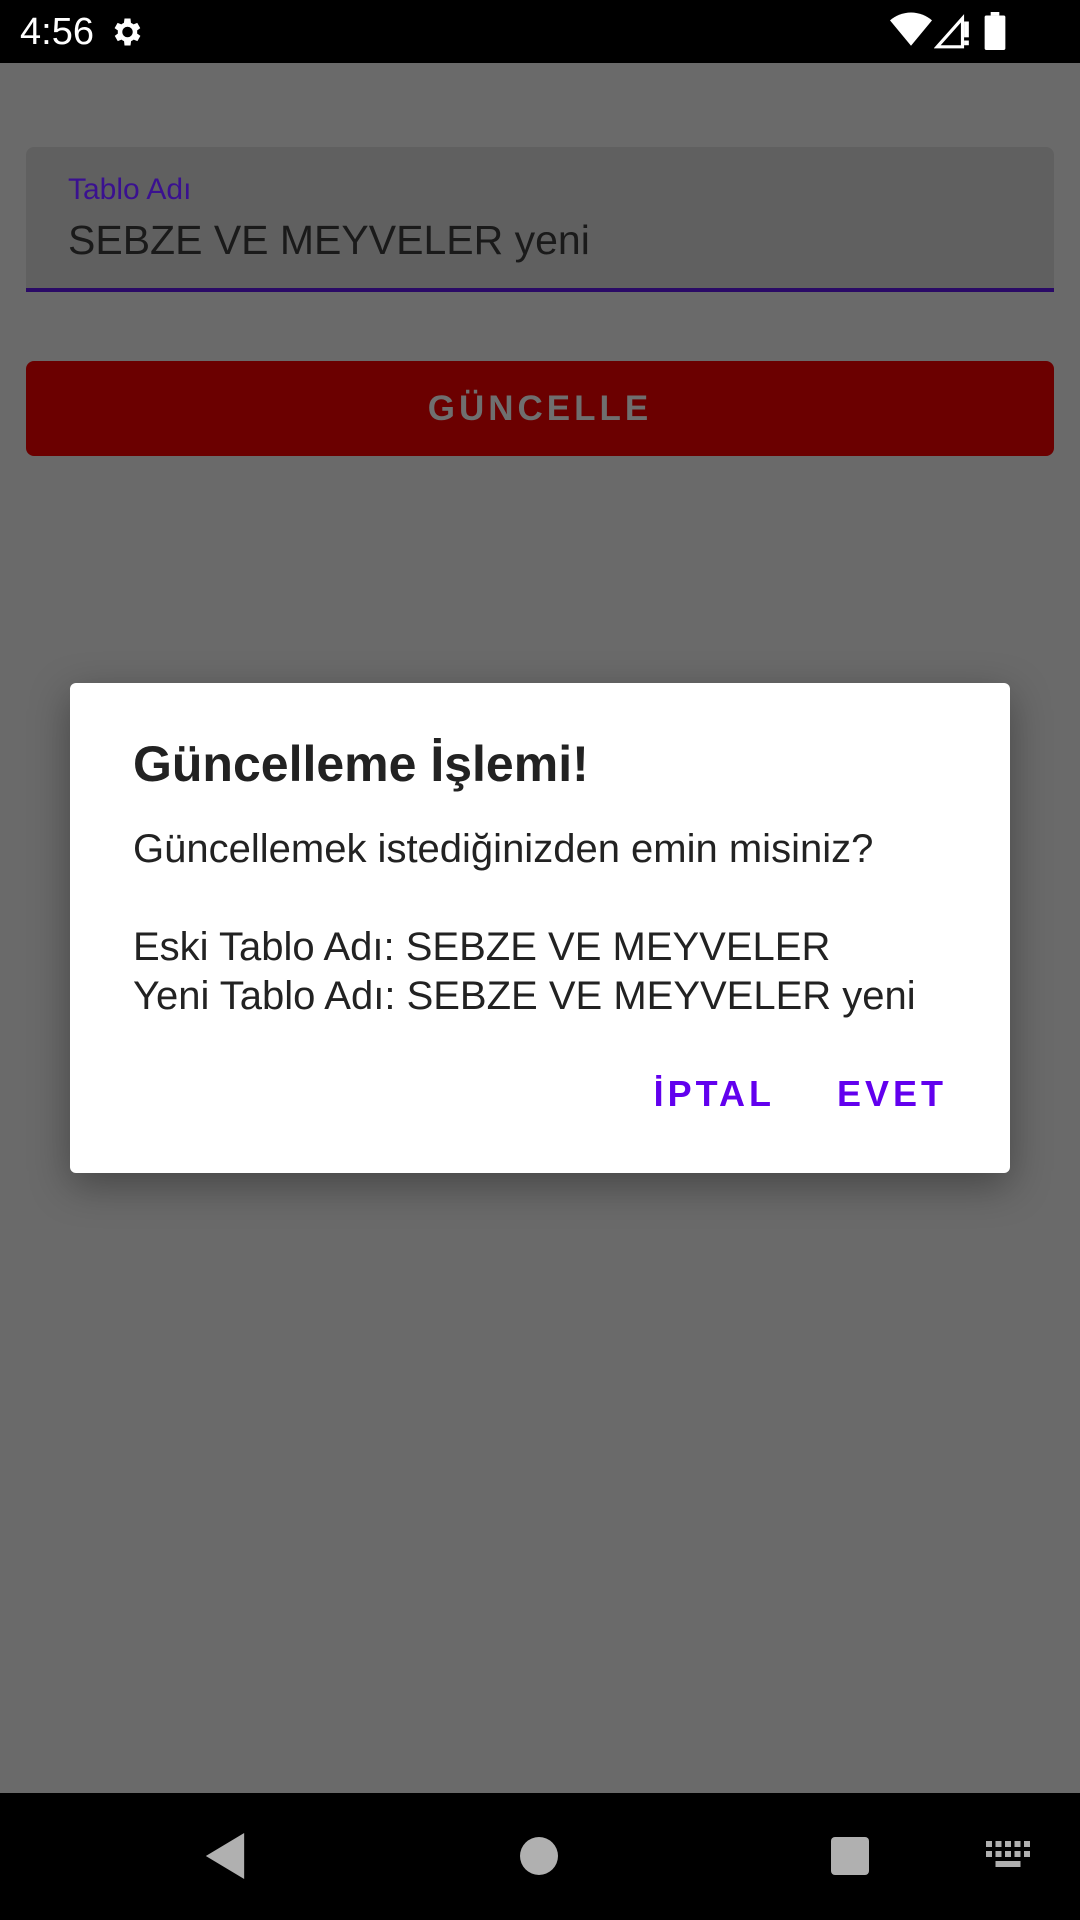 The image size is (1080, 1920). Describe the element at coordinates (850, 1856) in the screenshot. I see `recents-icon` at that location.